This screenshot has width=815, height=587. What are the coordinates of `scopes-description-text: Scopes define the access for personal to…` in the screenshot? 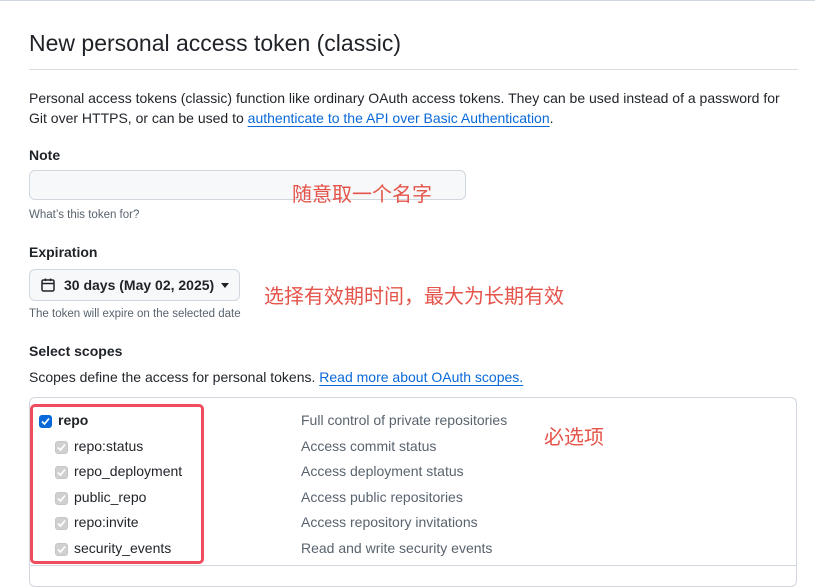 It's located at (174, 377).